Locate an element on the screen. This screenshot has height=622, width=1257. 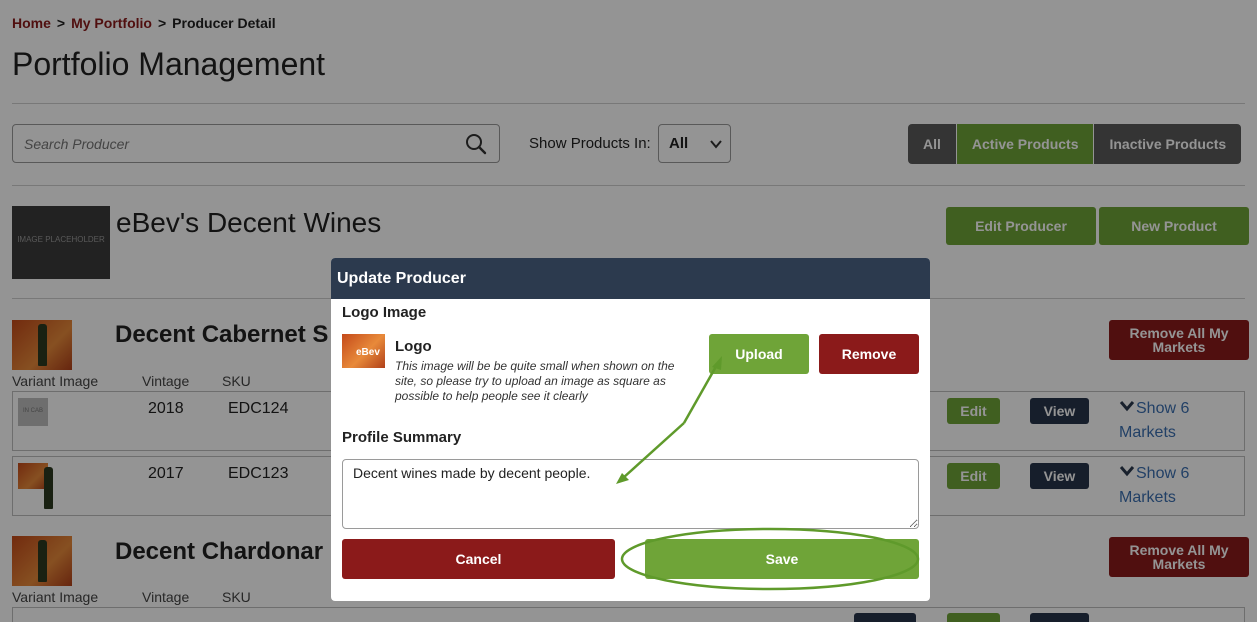
logo-title: Logo is located at coordinates (413, 346).